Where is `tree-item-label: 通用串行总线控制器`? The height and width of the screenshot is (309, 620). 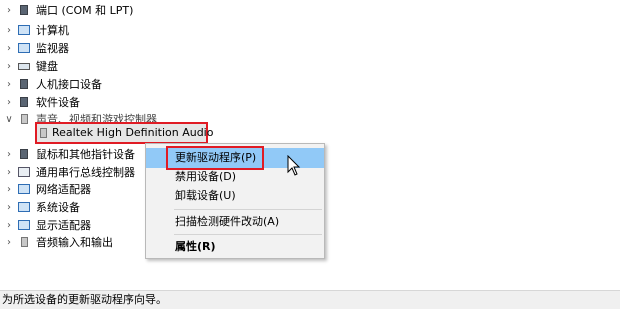
tree-item-label: 通用串行总线控制器 is located at coordinates (85, 172).